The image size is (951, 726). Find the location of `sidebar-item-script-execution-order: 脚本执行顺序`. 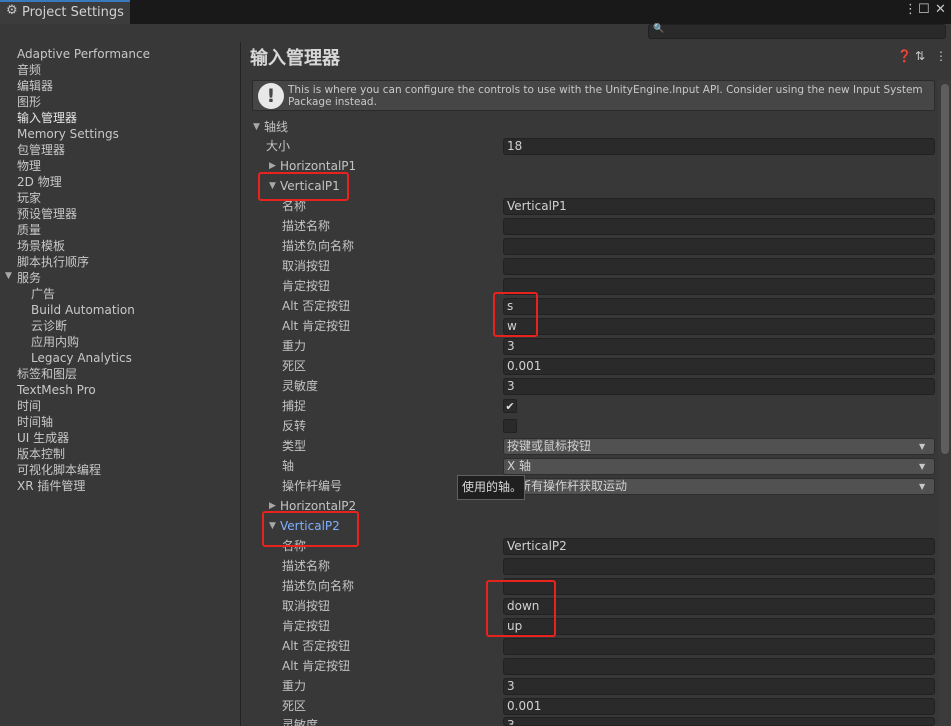

sidebar-item-script-execution-order: 脚本执行顺序 is located at coordinates (53, 262).